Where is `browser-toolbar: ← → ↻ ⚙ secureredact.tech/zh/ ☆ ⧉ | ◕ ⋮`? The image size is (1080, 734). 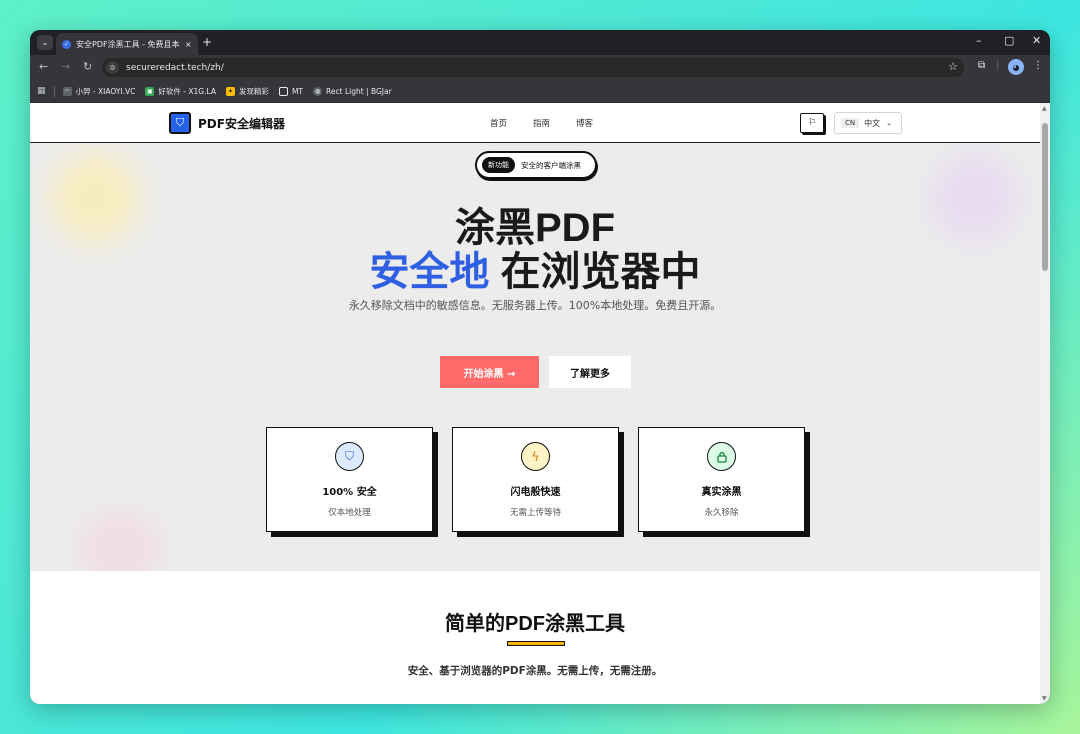
browser-toolbar: ← → ↻ ⚙ secureredact.tech/zh/ ☆ ⧉ | ◕ ⋮ is located at coordinates (540, 67).